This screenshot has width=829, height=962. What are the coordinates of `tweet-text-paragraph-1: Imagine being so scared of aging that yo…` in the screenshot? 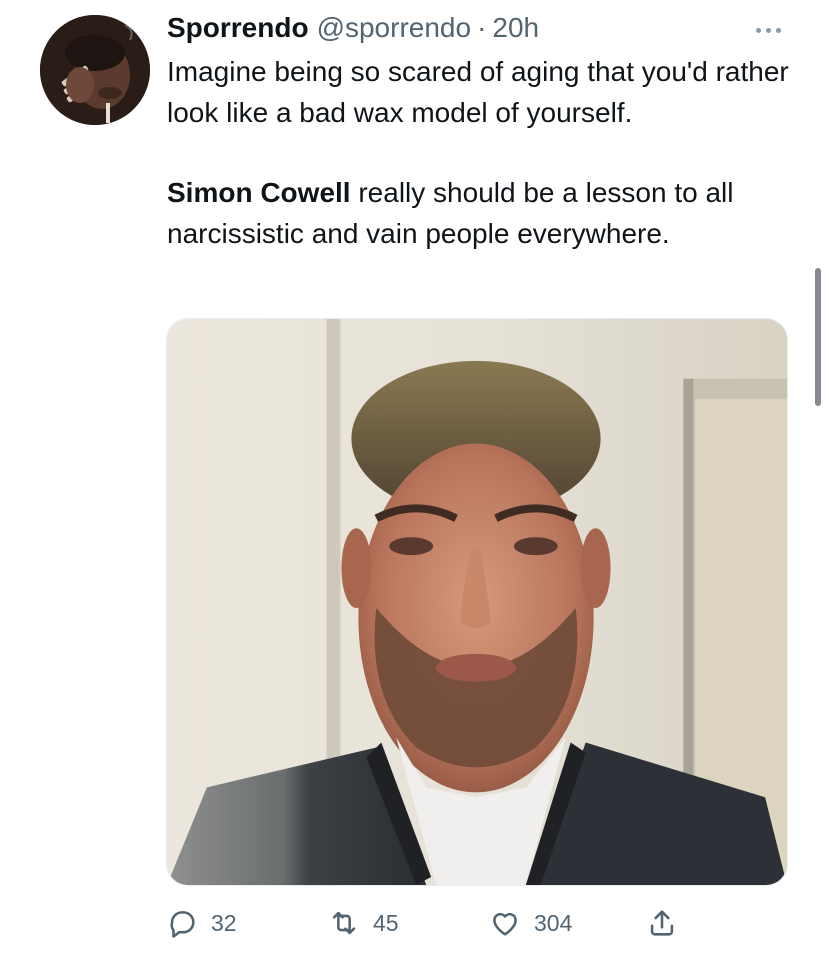 It's located at (478, 92).